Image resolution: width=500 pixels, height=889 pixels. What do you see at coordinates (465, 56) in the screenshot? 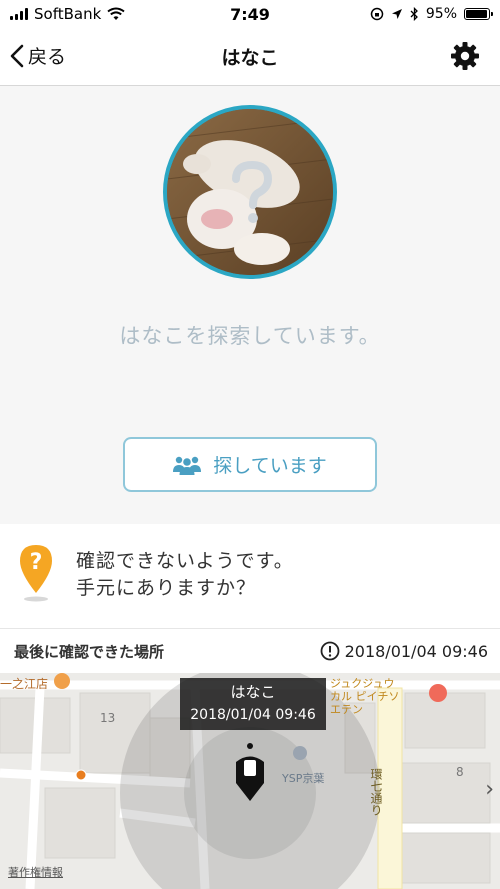
I see `gear-icon` at bounding box center [465, 56].